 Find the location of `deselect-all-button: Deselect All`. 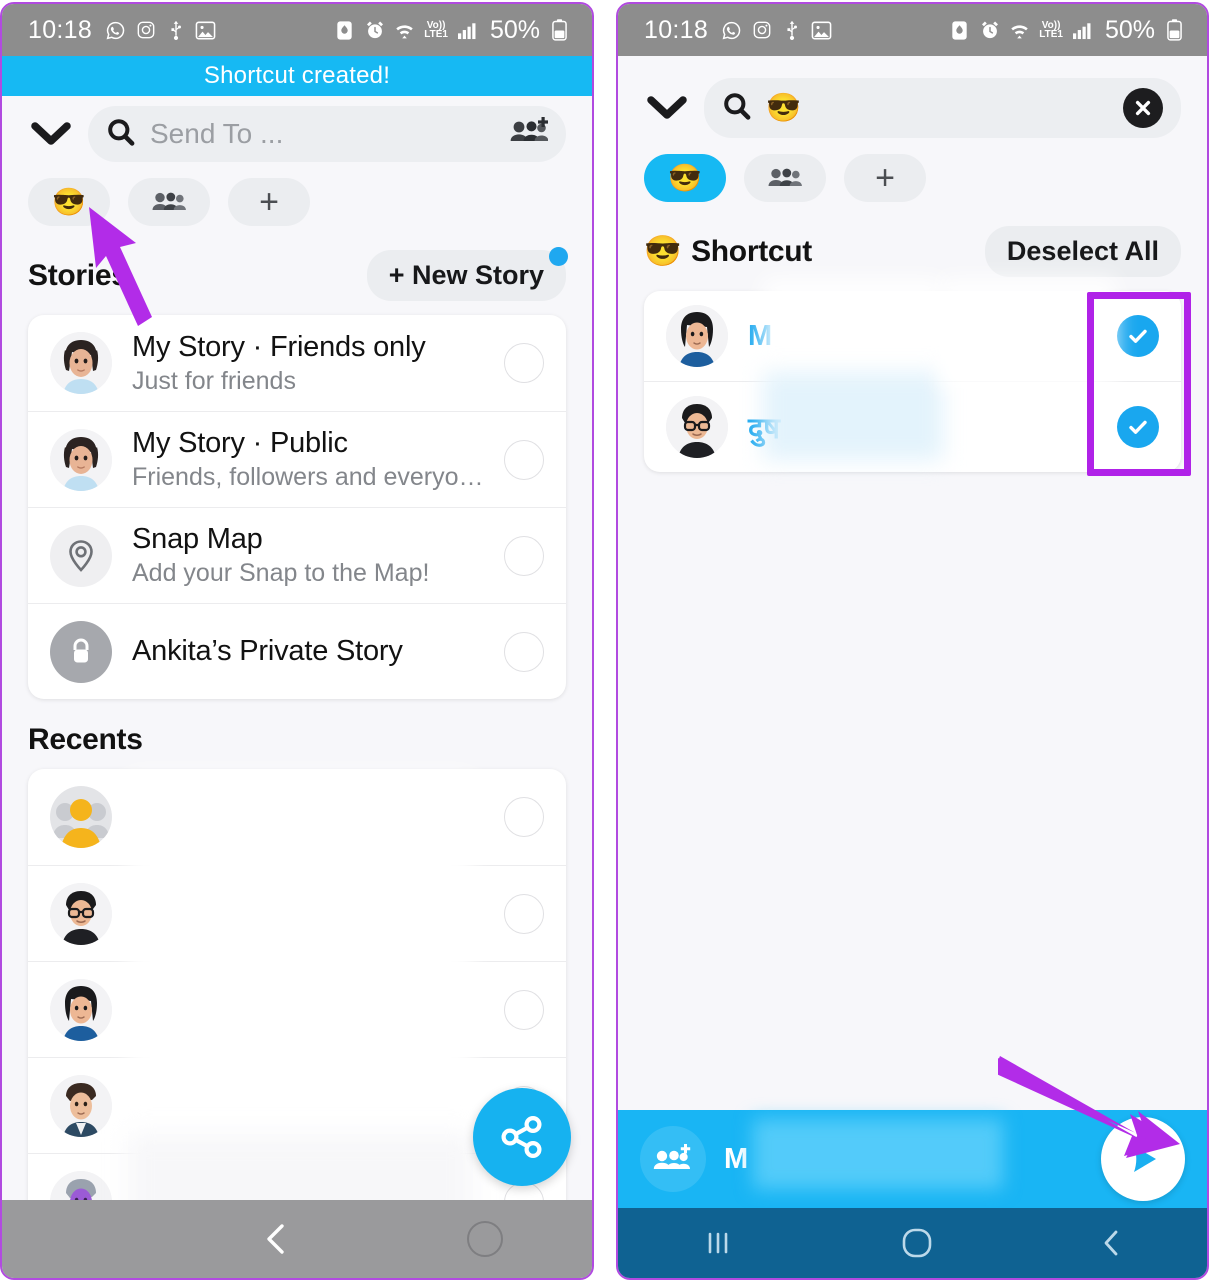

deselect-all-button: Deselect All is located at coordinates (1082, 251).